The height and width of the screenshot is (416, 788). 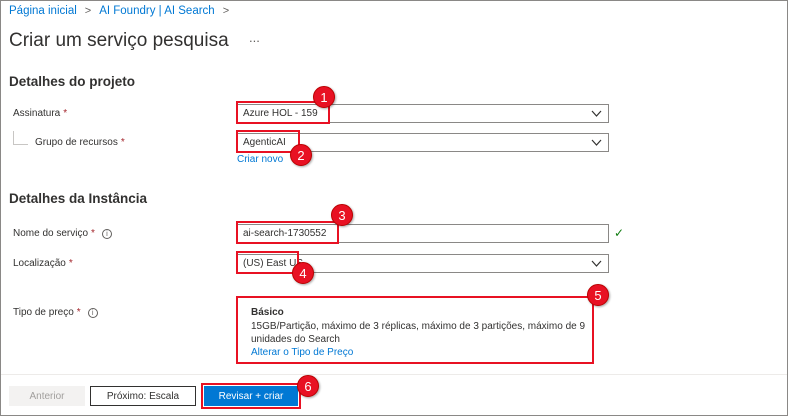 I want to click on step-badge-2: 2, so click(x=301, y=155).